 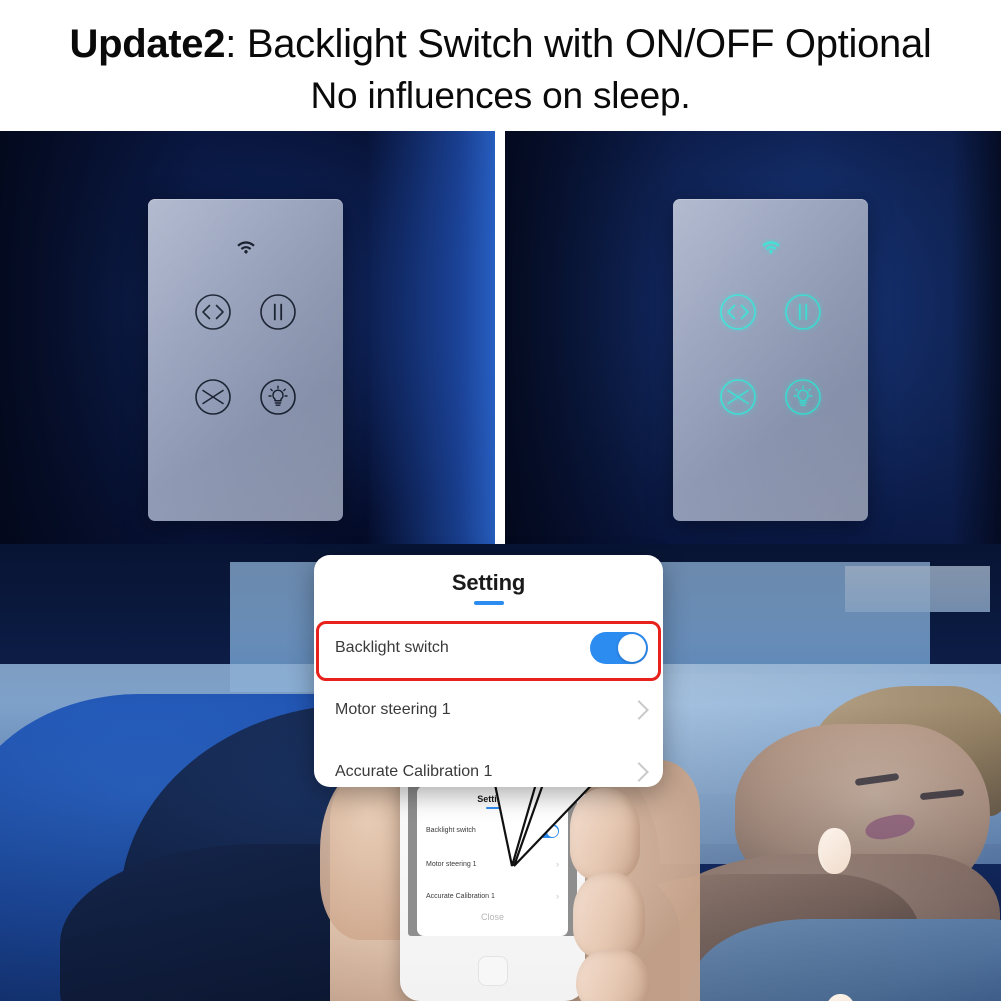 I want to click on phone-row-label: Accurate Calibration 1, so click(x=460, y=896).